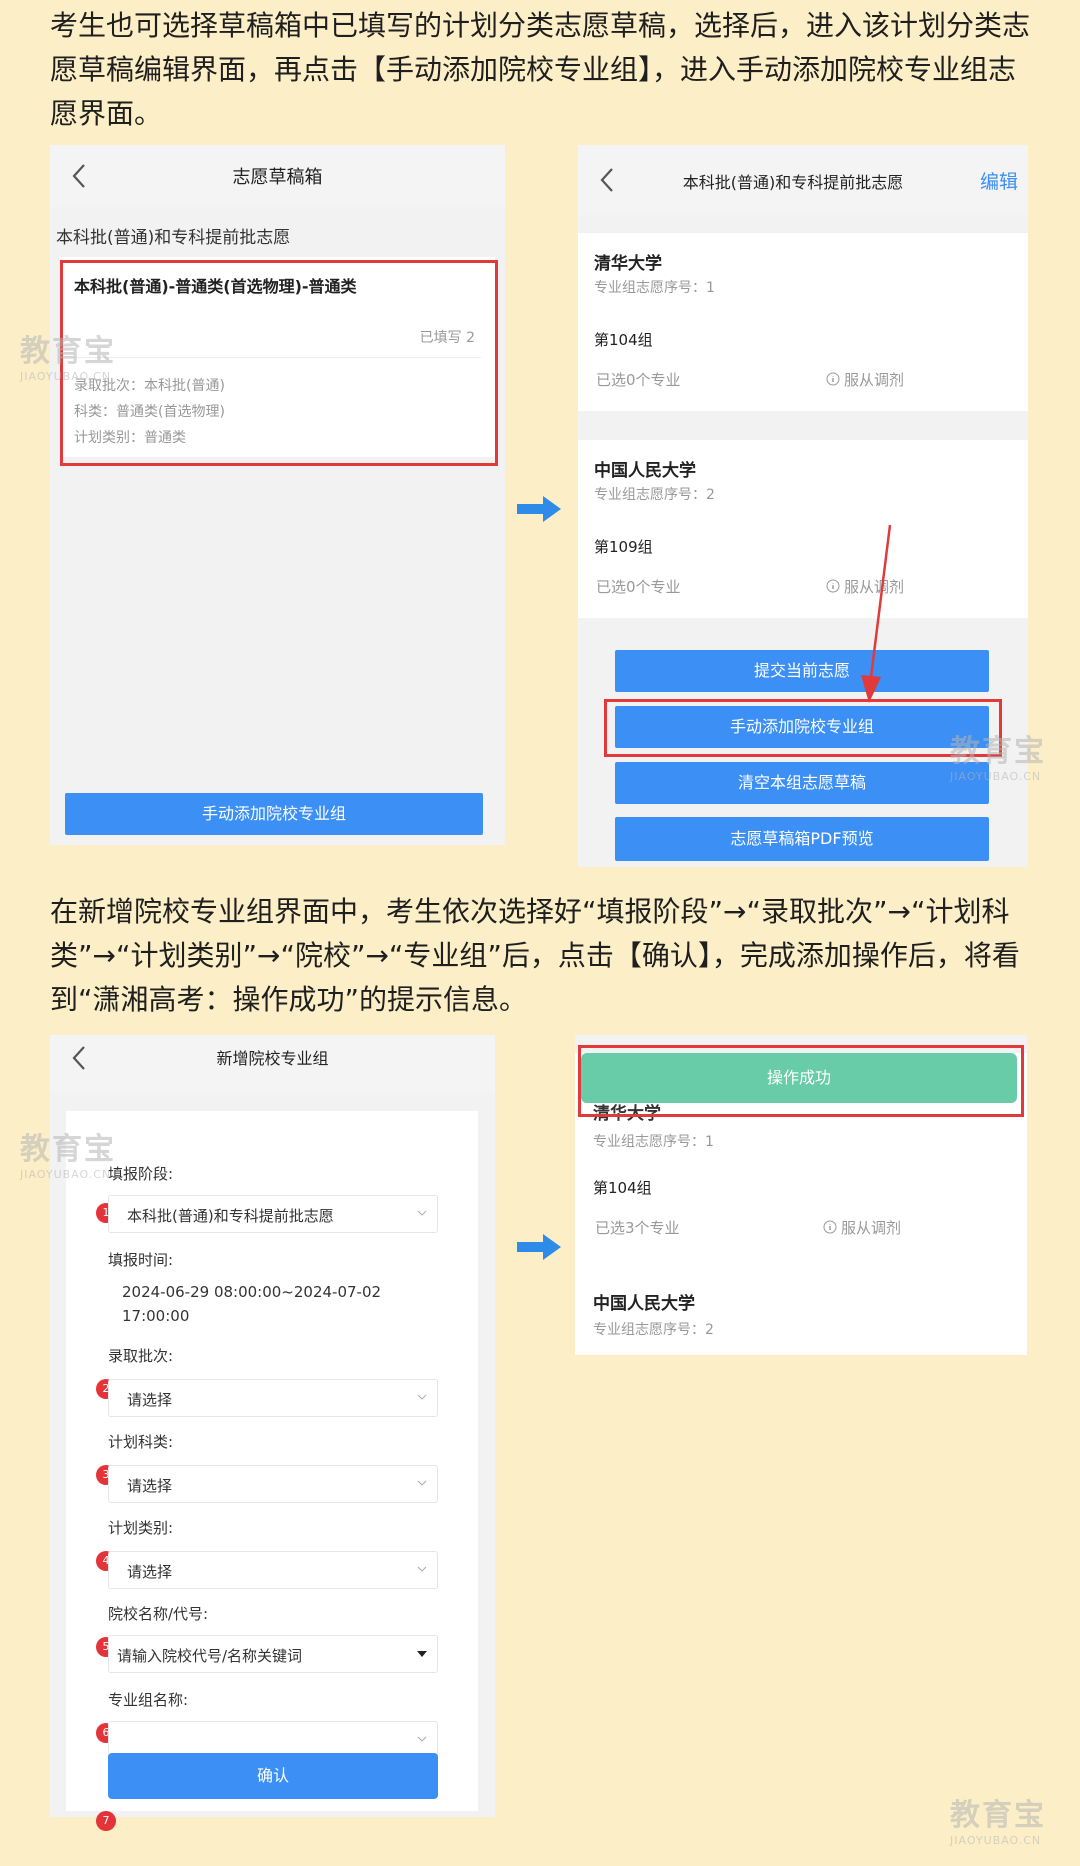 The width and height of the screenshot is (1080, 1866). What do you see at coordinates (150, 1486) in the screenshot?
I see `subject-placeholder: 请选择` at bounding box center [150, 1486].